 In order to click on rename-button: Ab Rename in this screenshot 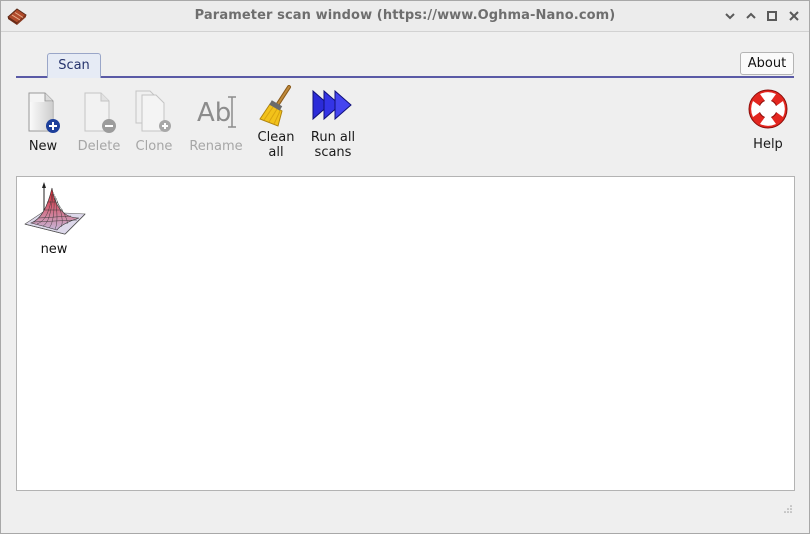, I will do `click(216, 119)`.